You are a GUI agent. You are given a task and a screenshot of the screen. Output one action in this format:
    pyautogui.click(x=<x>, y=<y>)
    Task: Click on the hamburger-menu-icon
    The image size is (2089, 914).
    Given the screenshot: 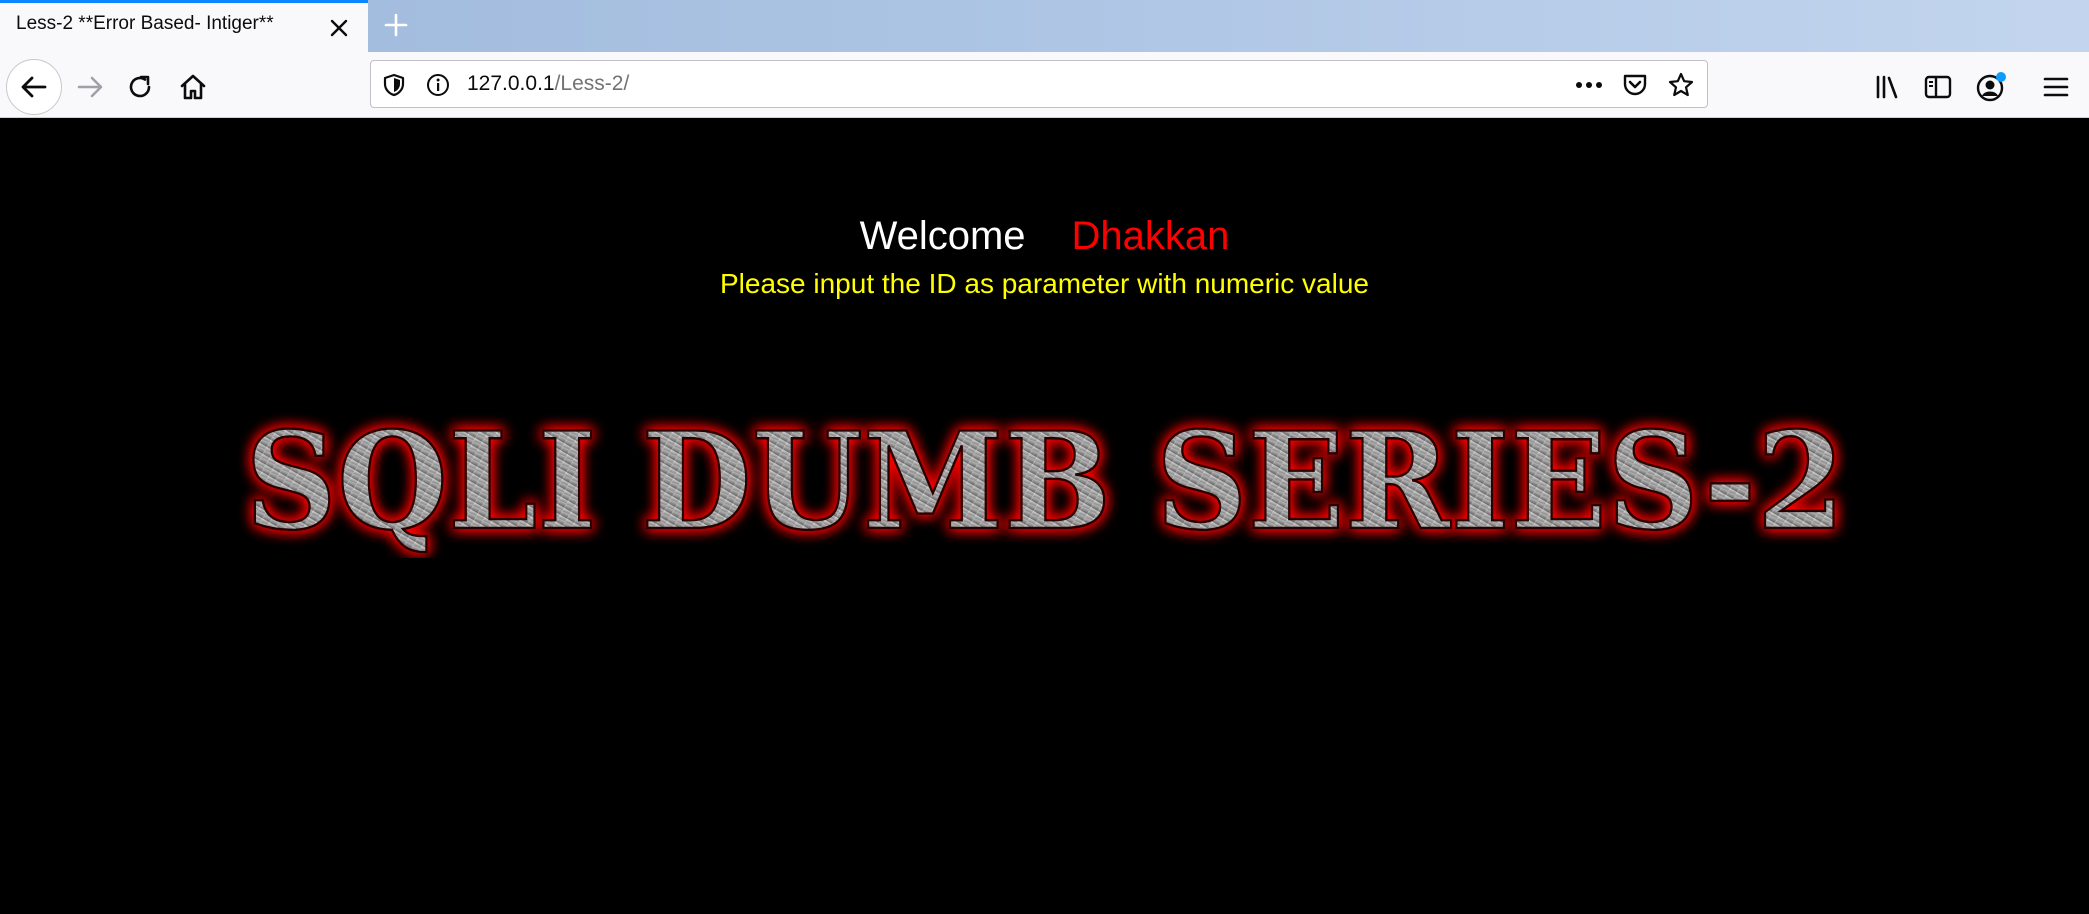 What is the action you would take?
    pyautogui.click(x=2056, y=87)
    